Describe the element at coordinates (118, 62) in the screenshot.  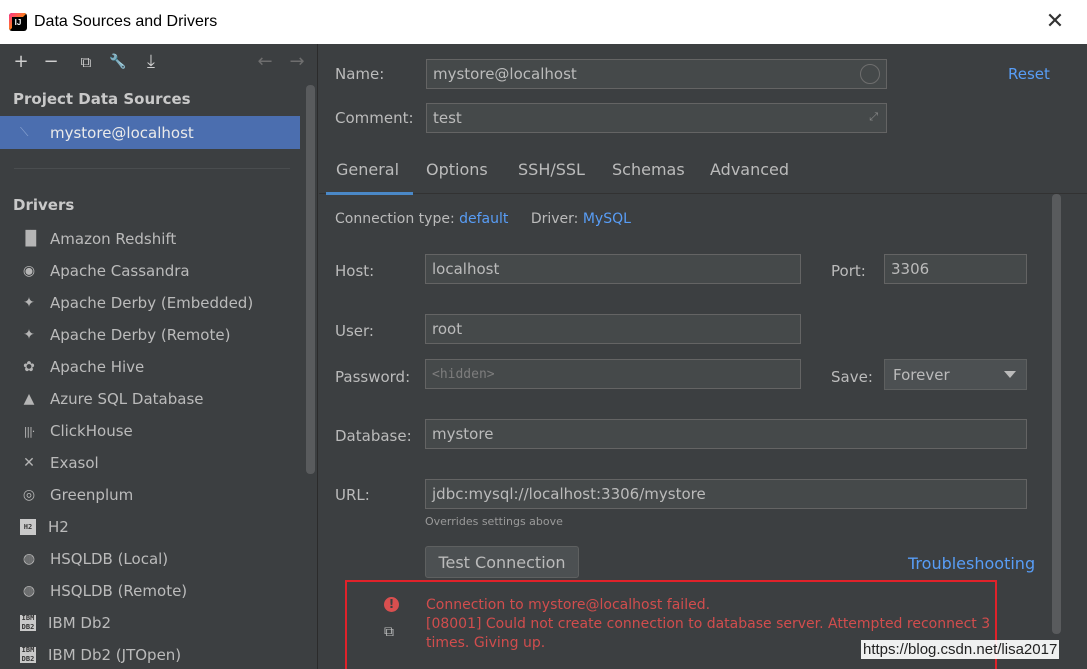
I see `wrench-icon: 🔧` at that location.